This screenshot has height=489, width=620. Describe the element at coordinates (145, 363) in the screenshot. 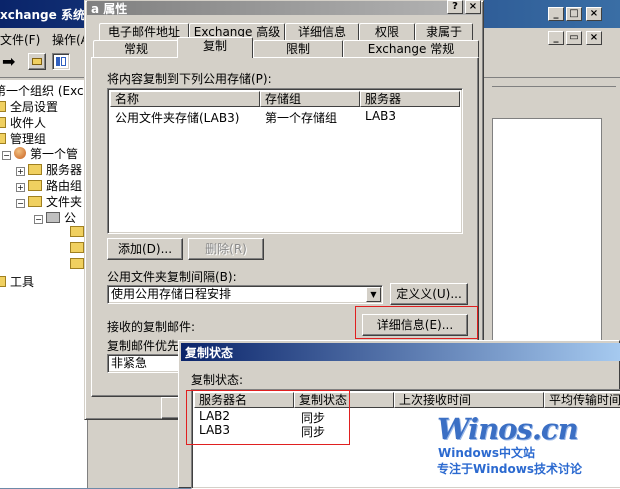

I see `priority-select: 非紧急` at that location.